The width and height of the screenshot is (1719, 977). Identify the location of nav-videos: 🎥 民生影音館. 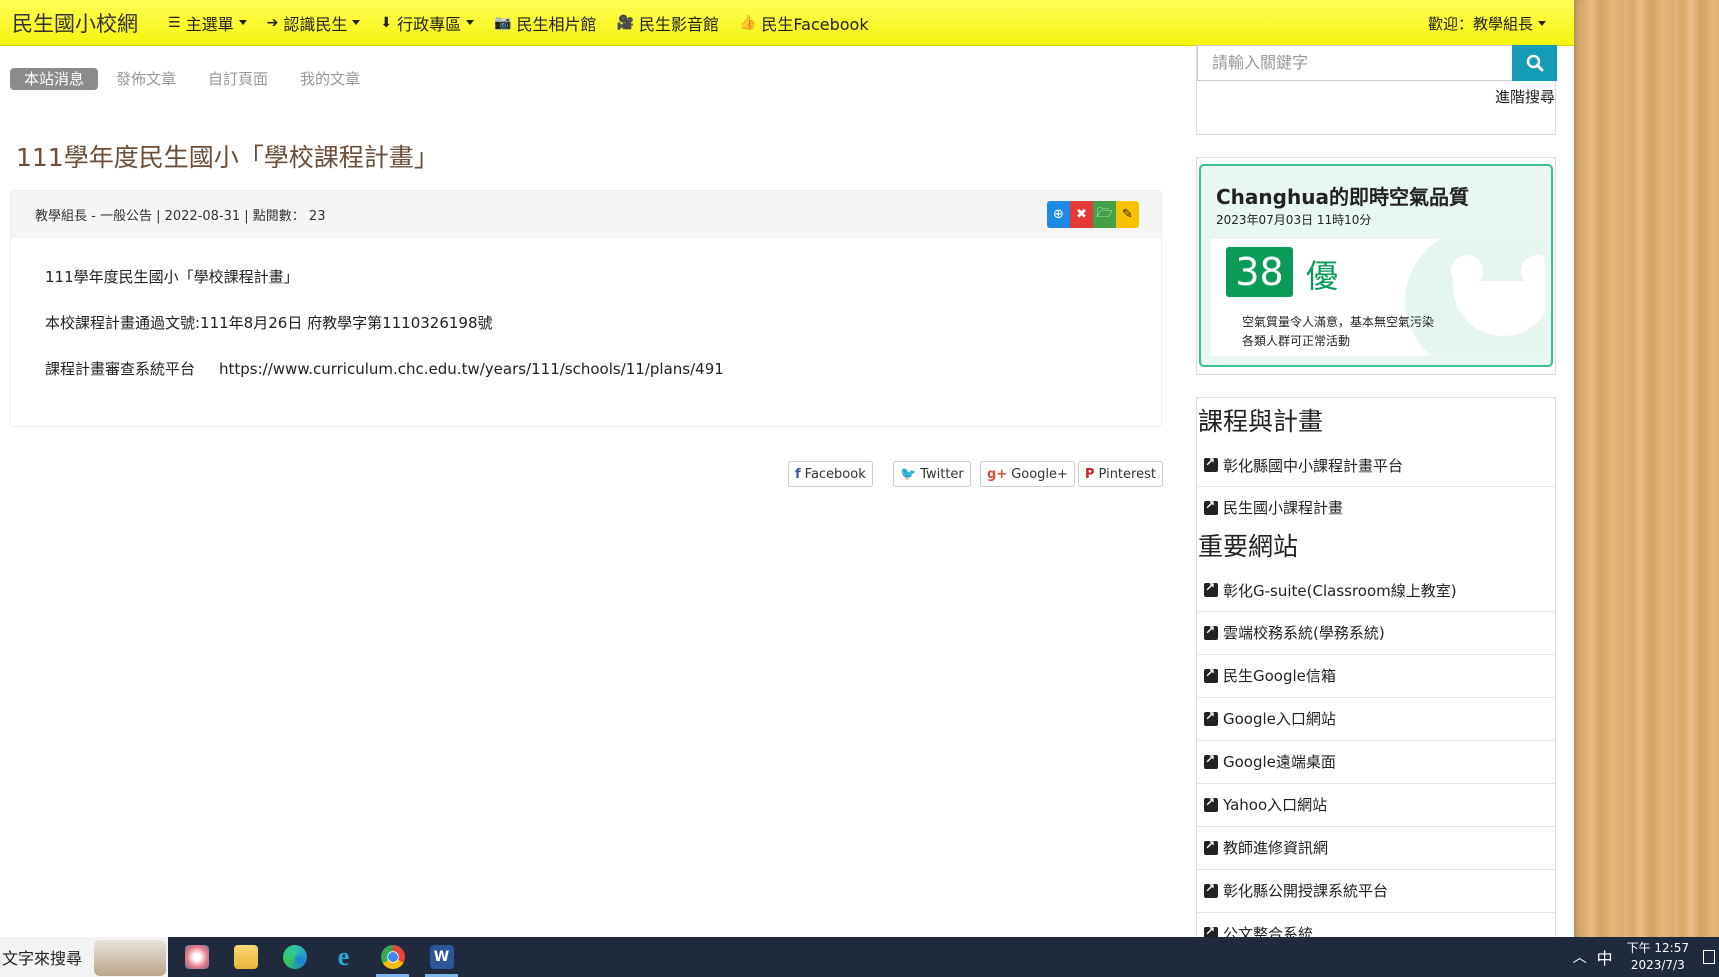
(668, 23).